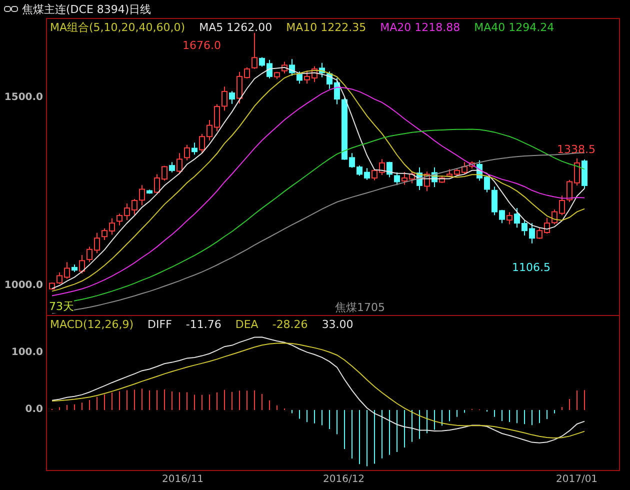 This screenshot has height=490, width=630. Describe the element at coordinates (87, 9) in the screenshot. I see `chart-title: 焦煤主连(DCE 8394)日线` at that location.